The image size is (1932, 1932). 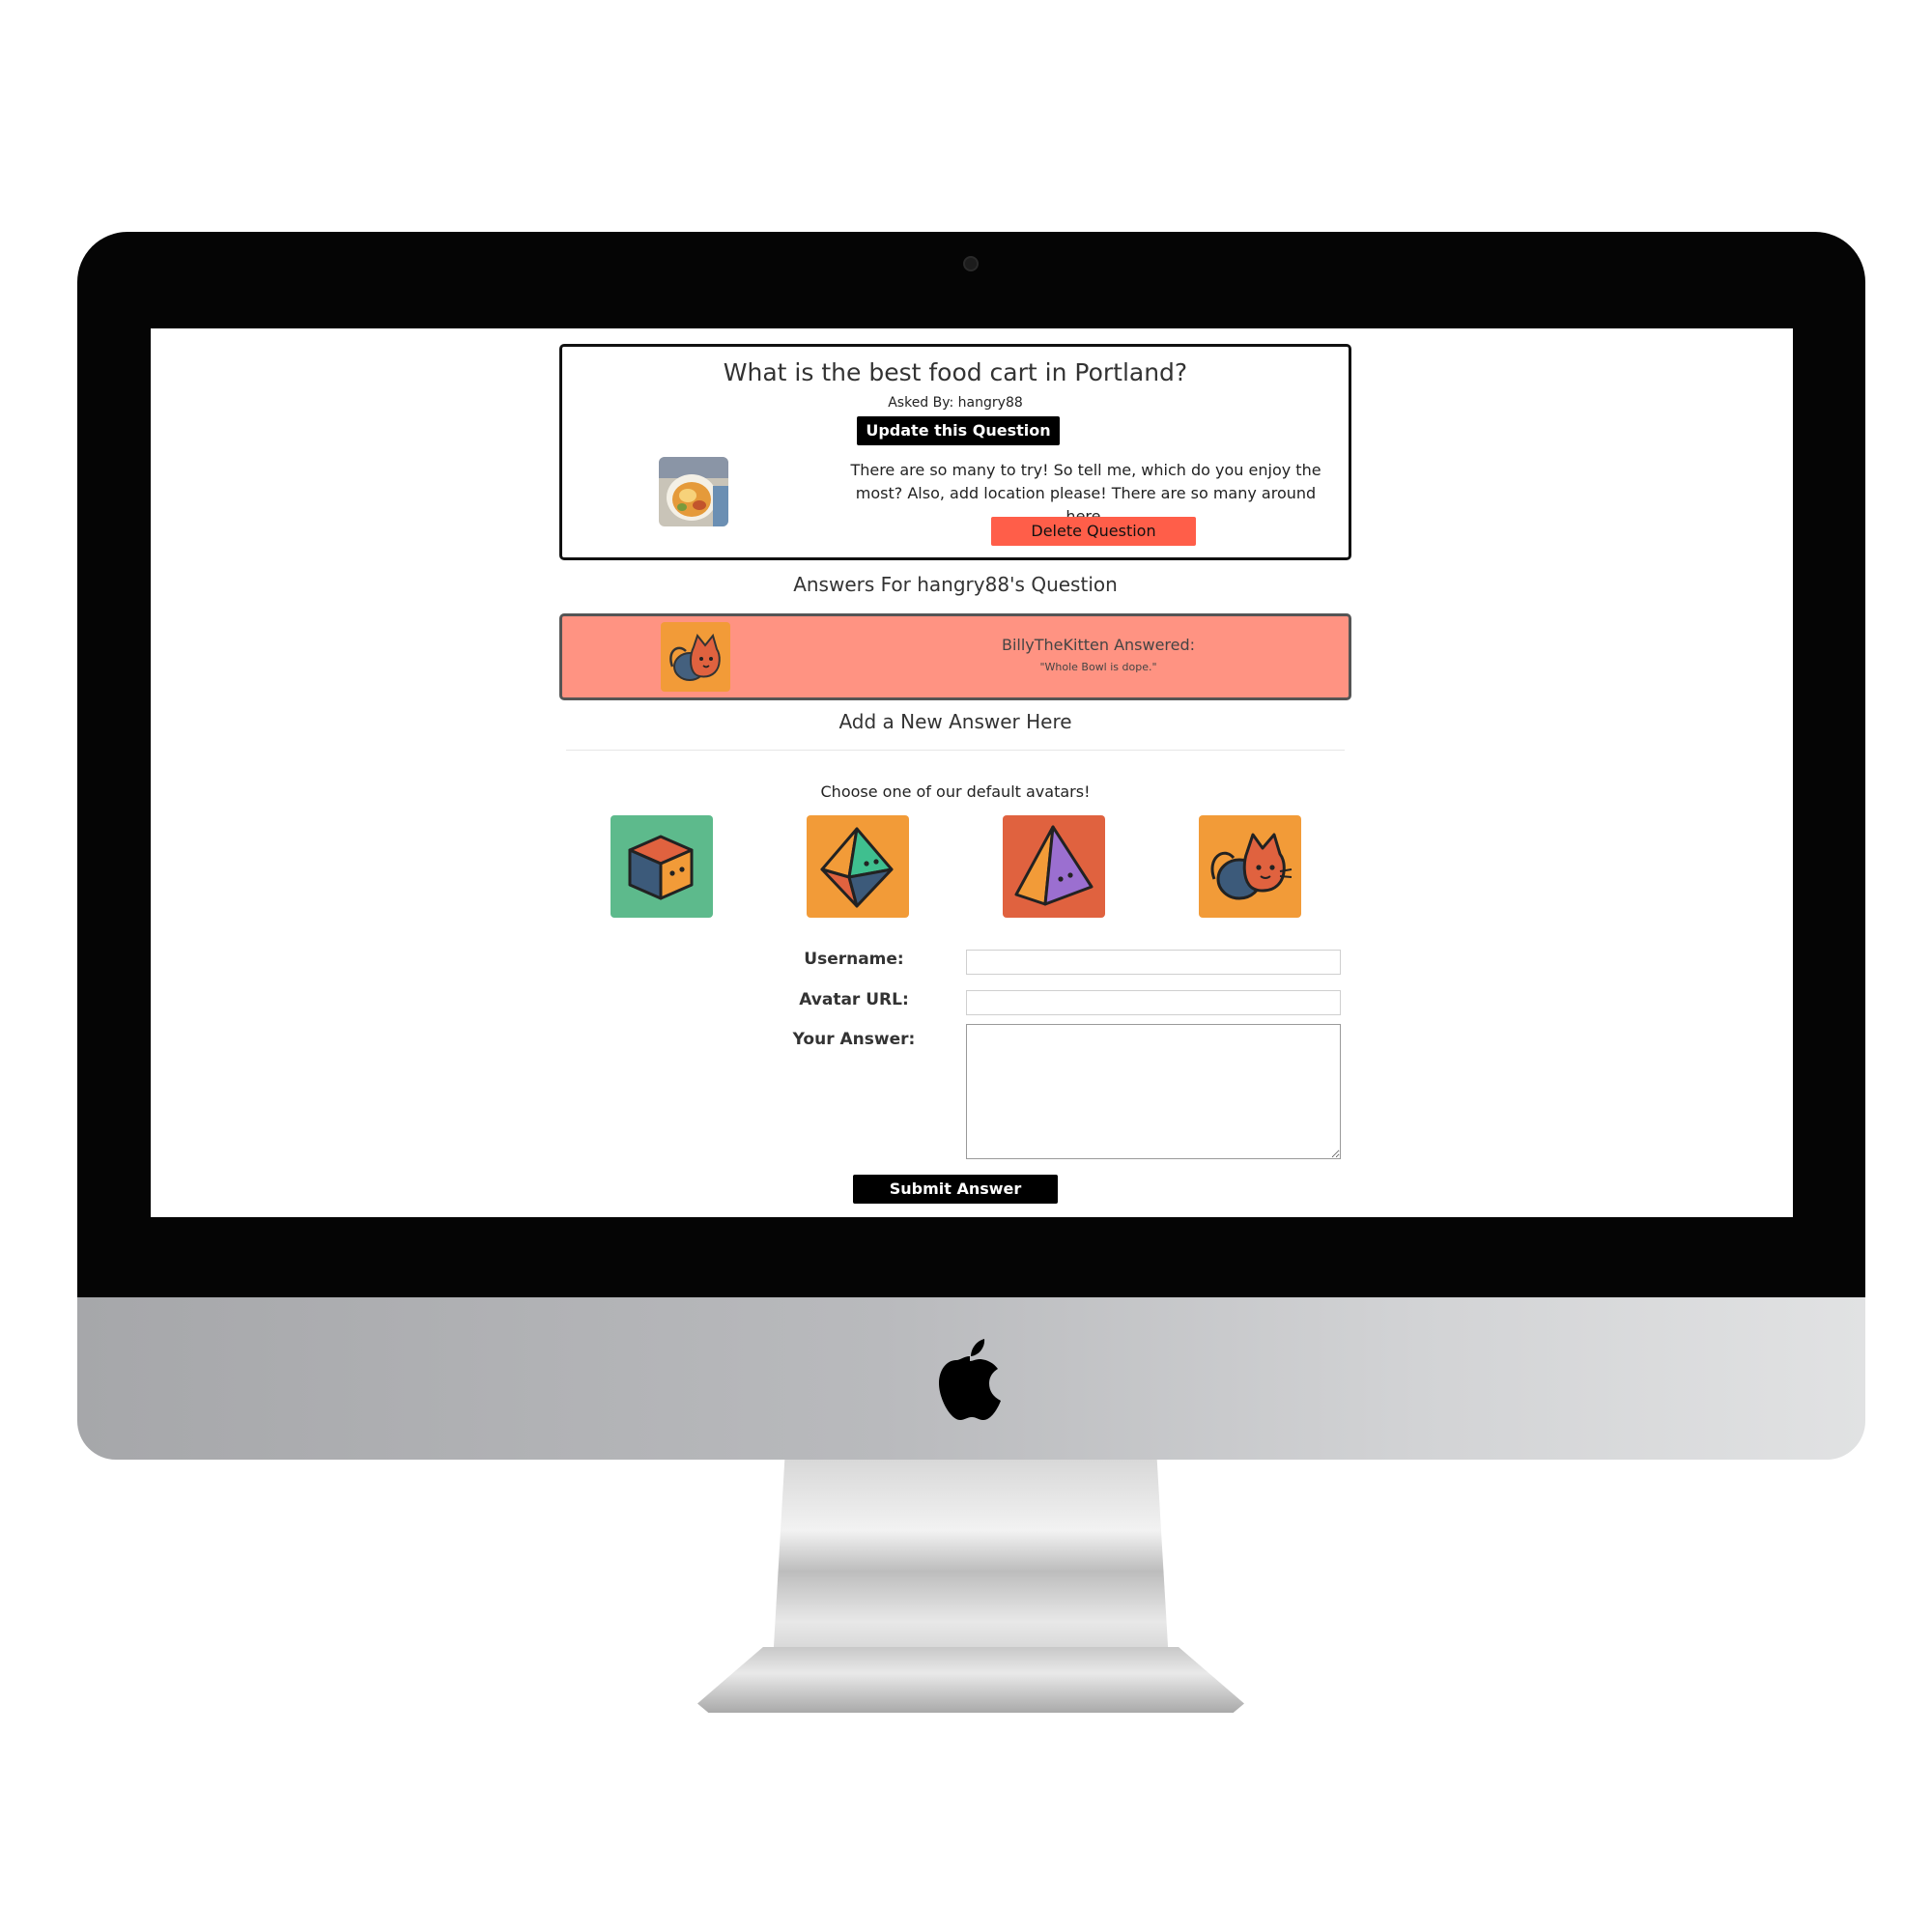 What do you see at coordinates (955, 1189) in the screenshot?
I see `submit-answer-button: Submit Answer` at bounding box center [955, 1189].